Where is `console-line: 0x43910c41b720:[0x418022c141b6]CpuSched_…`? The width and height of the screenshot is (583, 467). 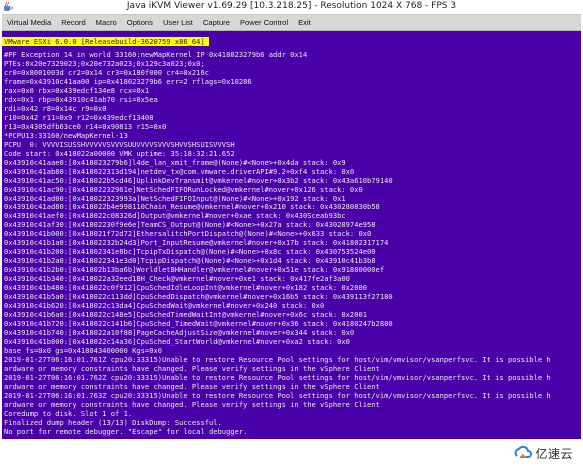
console-line: 0x43910c41b720:[0x418022c141b6]CpuSched_… is located at coordinates (198, 324).